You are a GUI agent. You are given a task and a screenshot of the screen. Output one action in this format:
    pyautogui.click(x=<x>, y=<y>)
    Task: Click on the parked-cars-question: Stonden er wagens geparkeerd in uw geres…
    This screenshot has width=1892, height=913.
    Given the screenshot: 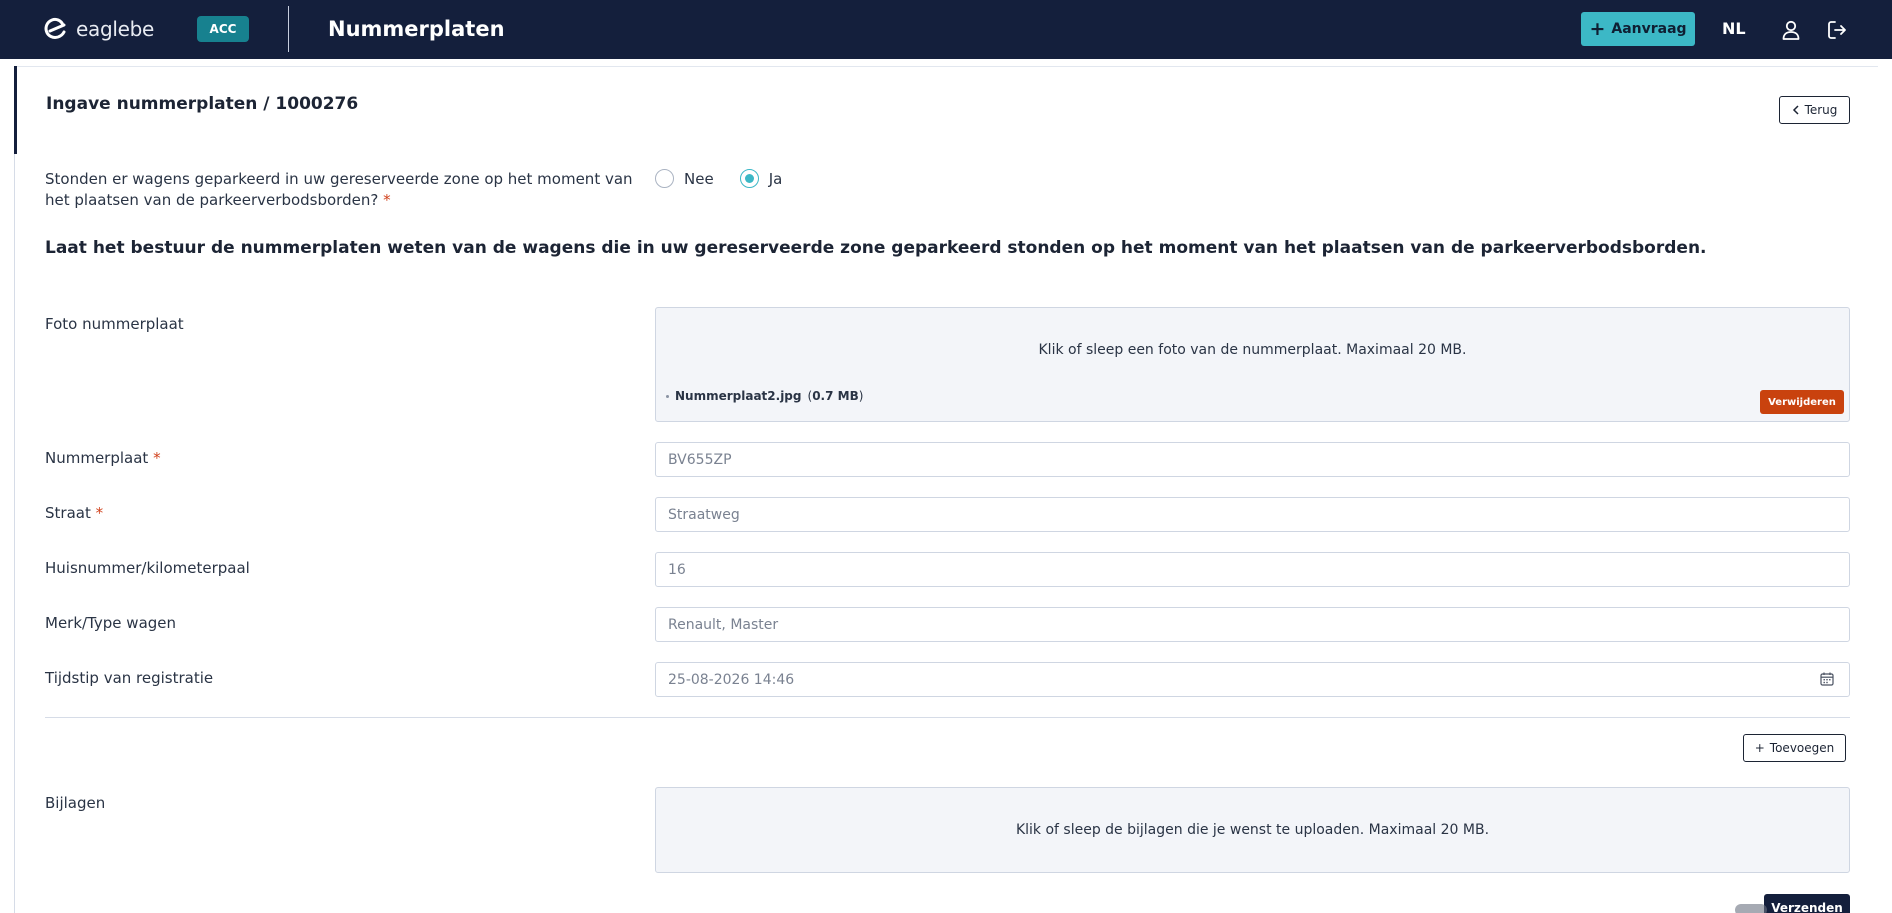 What is the action you would take?
    pyautogui.click(x=345, y=190)
    